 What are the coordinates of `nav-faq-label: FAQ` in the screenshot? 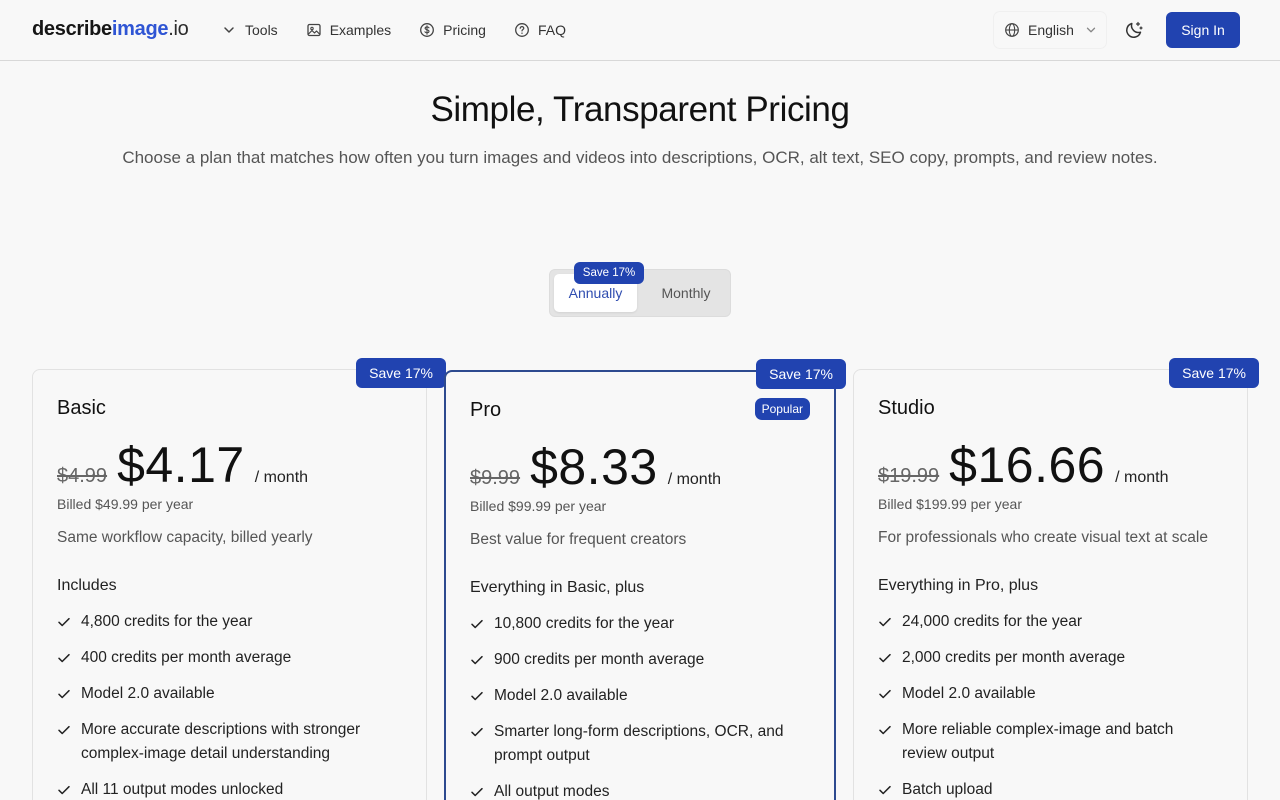 It's located at (551, 30).